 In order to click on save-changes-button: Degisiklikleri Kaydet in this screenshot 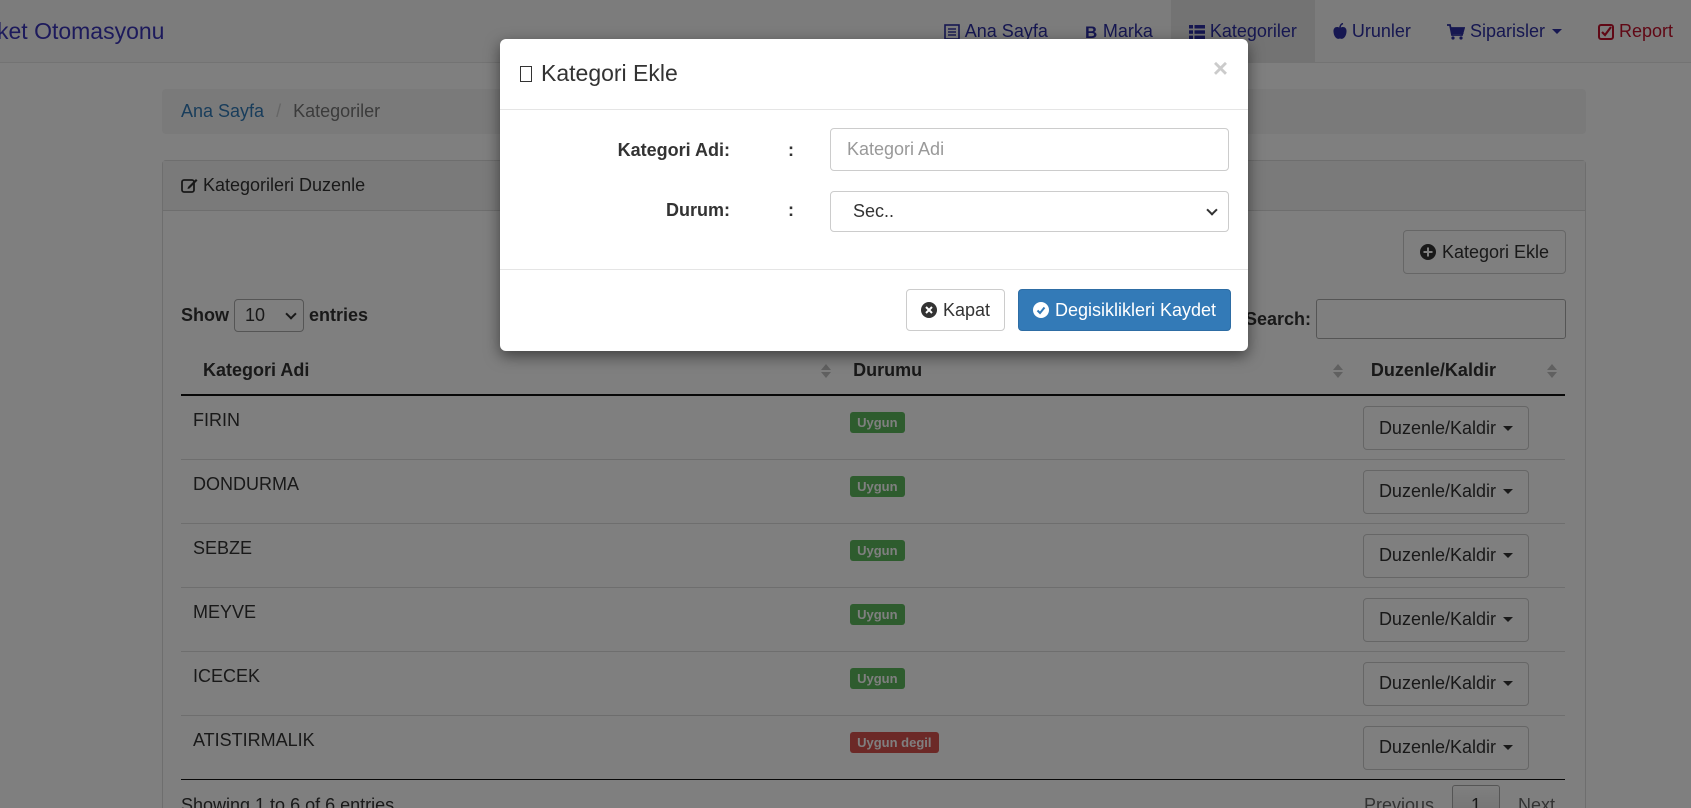, I will do `click(1125, 310)`.